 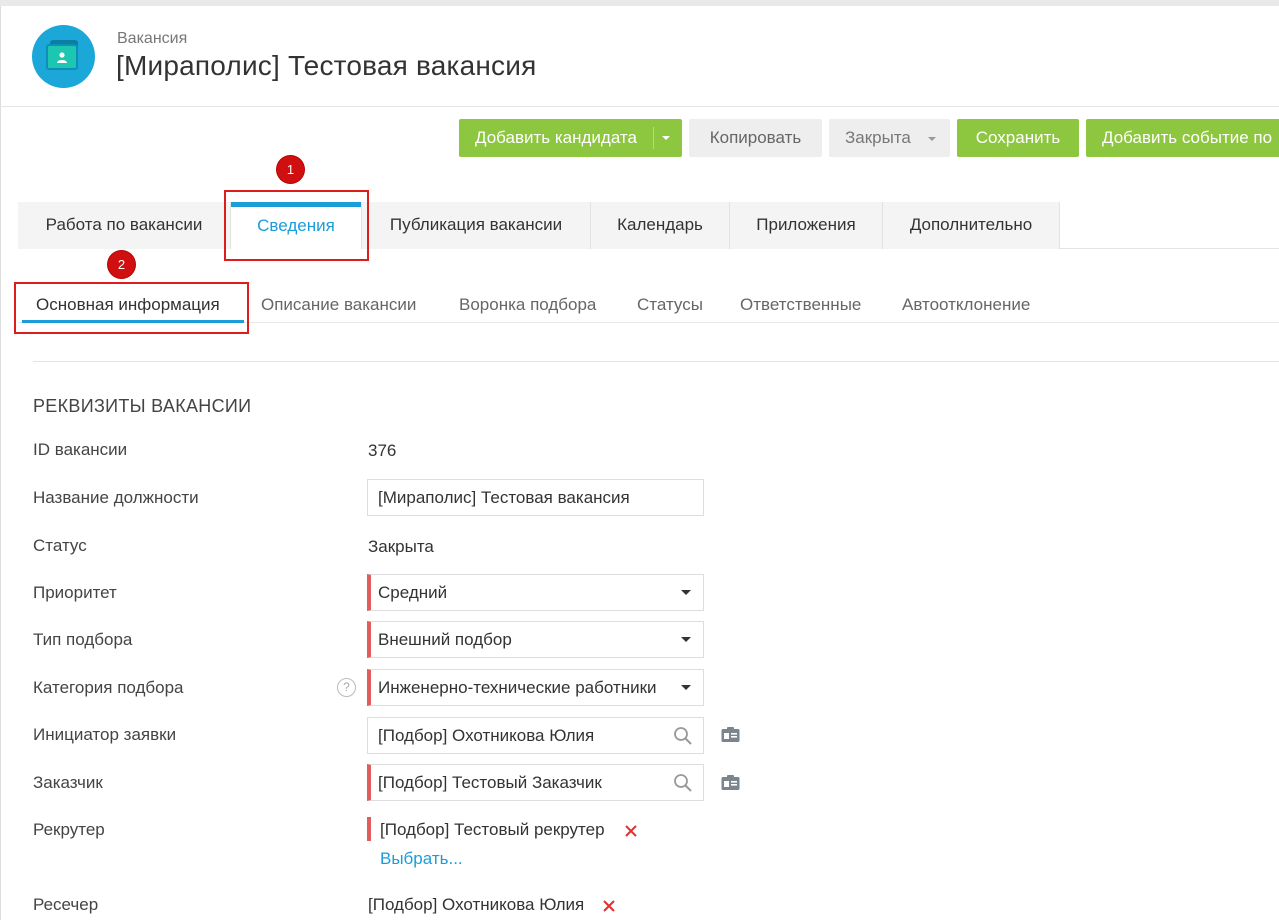 What do you see at coordinates (486, 735) in the screenshot?
I see `initiator-input-value: [Подбор] Охотникова Юлия` at bounding box center [486, 735].